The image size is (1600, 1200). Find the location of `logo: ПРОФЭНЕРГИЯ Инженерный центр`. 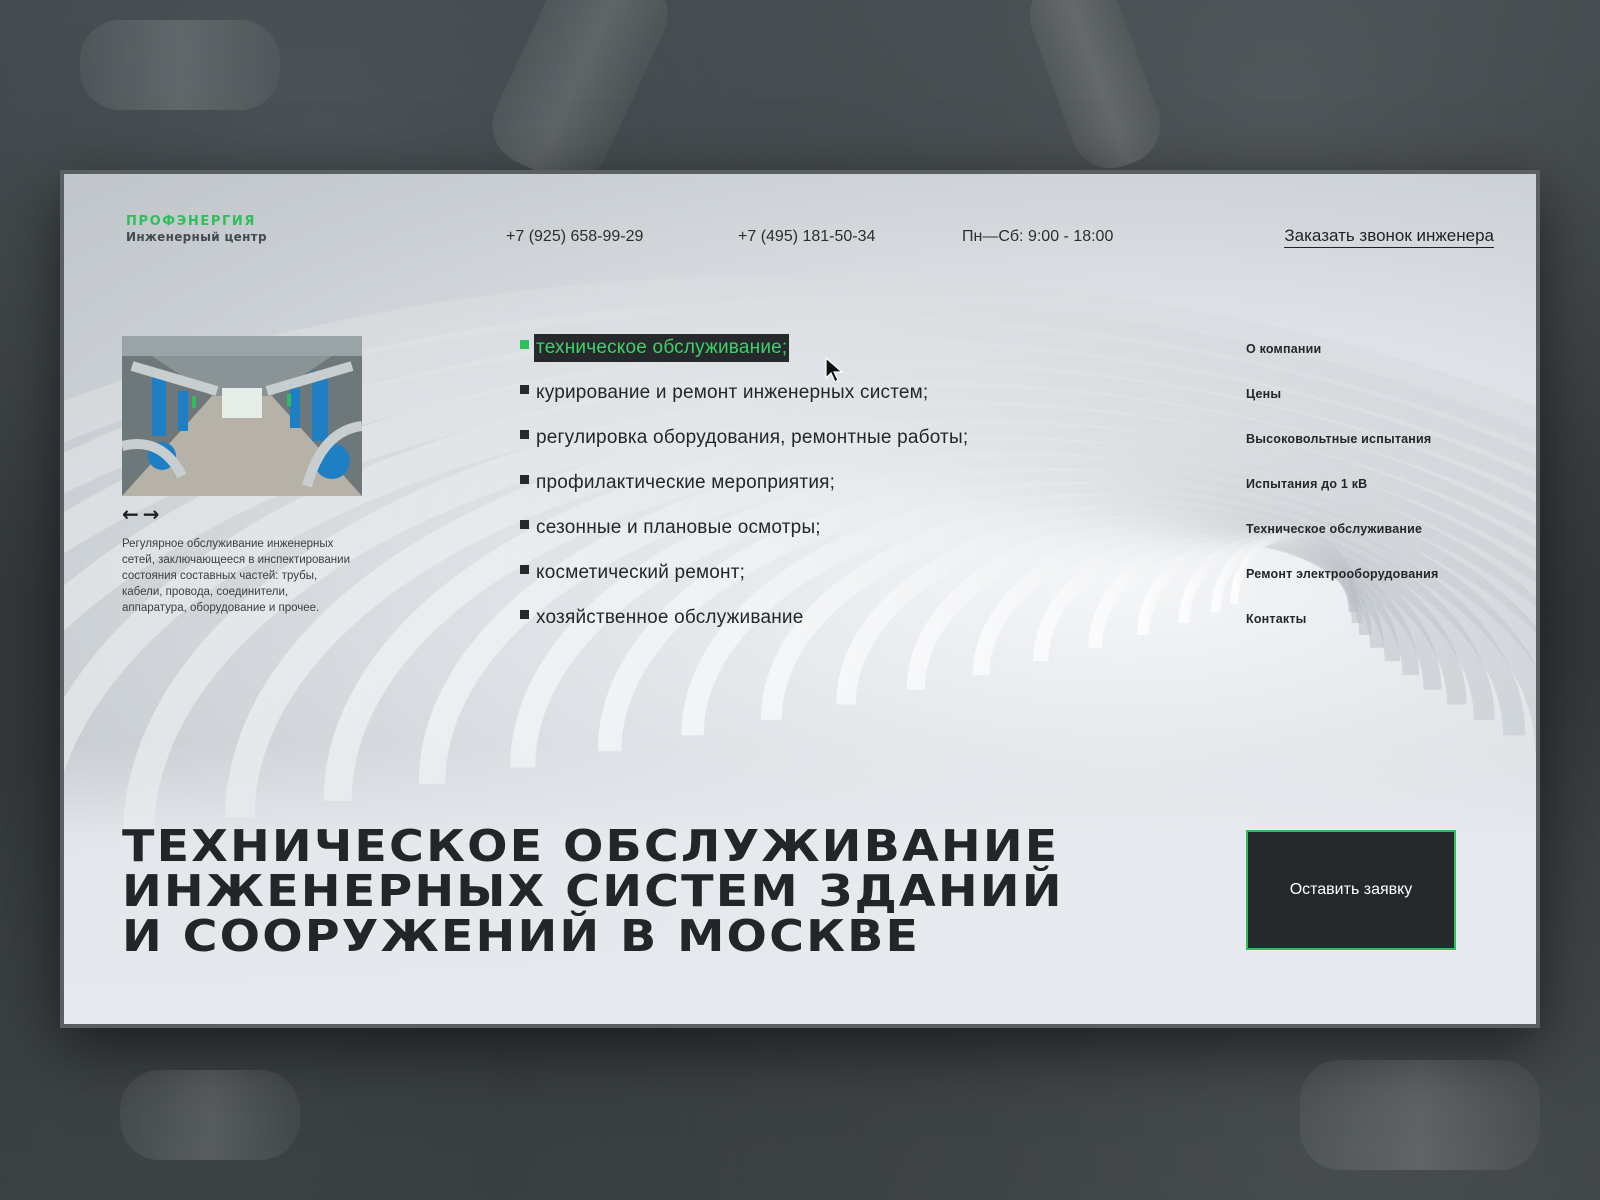

logo: ПРОФЭНЕРГИЯ Инженерный центр is located at coordinates (196, 229).